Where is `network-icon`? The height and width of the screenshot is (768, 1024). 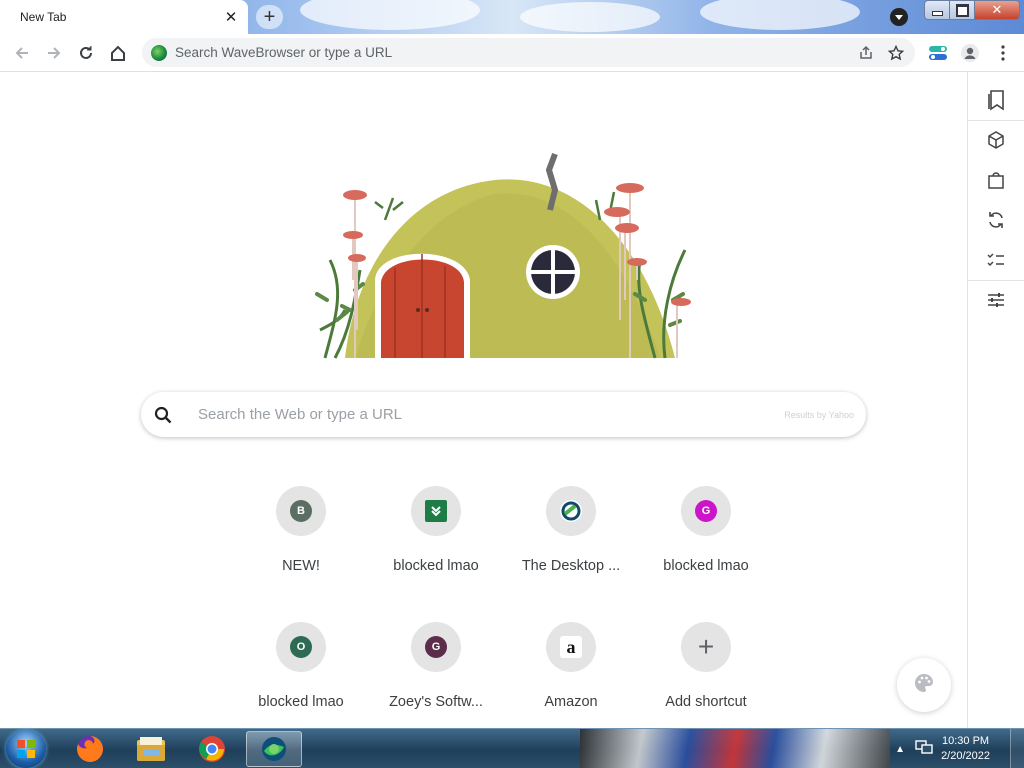
network-icon is located at coordinates (924, 749).